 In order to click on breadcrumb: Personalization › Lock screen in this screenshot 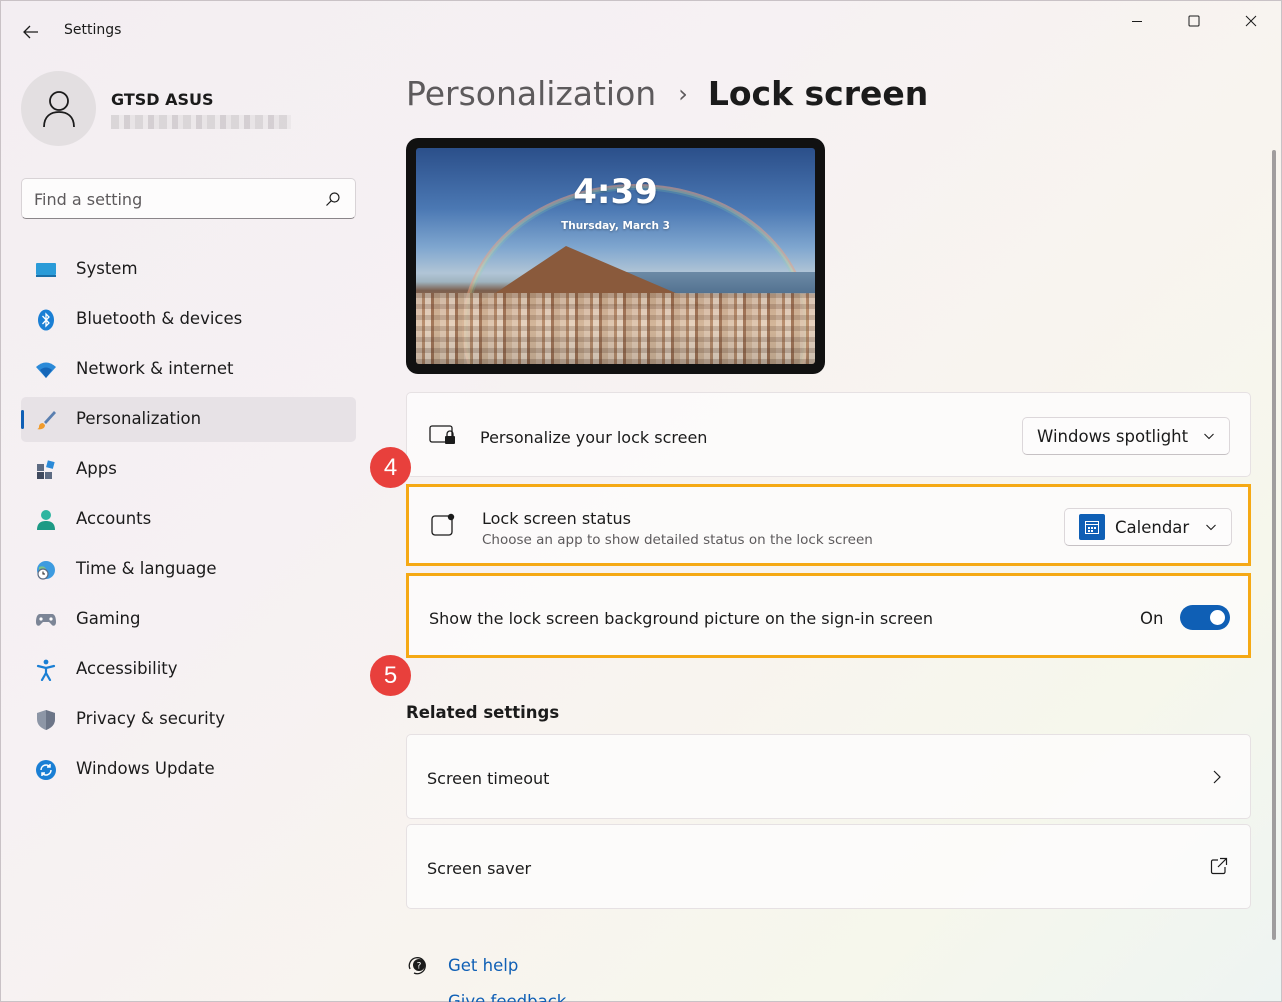, I will do `click(667, 96)`.